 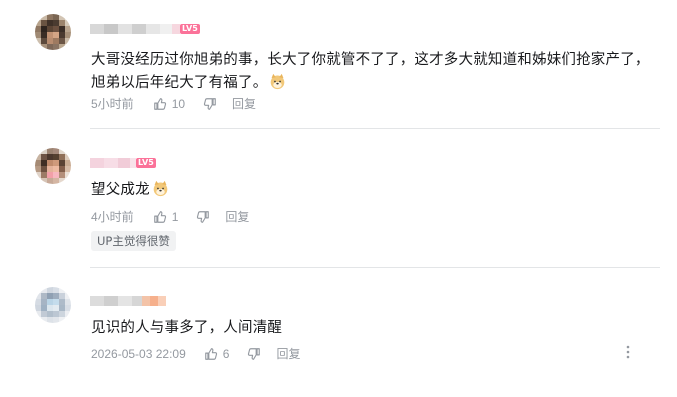 I want to click on comment-text: 见识的人与事多了，人间清醒, so click(x=187, y=328).